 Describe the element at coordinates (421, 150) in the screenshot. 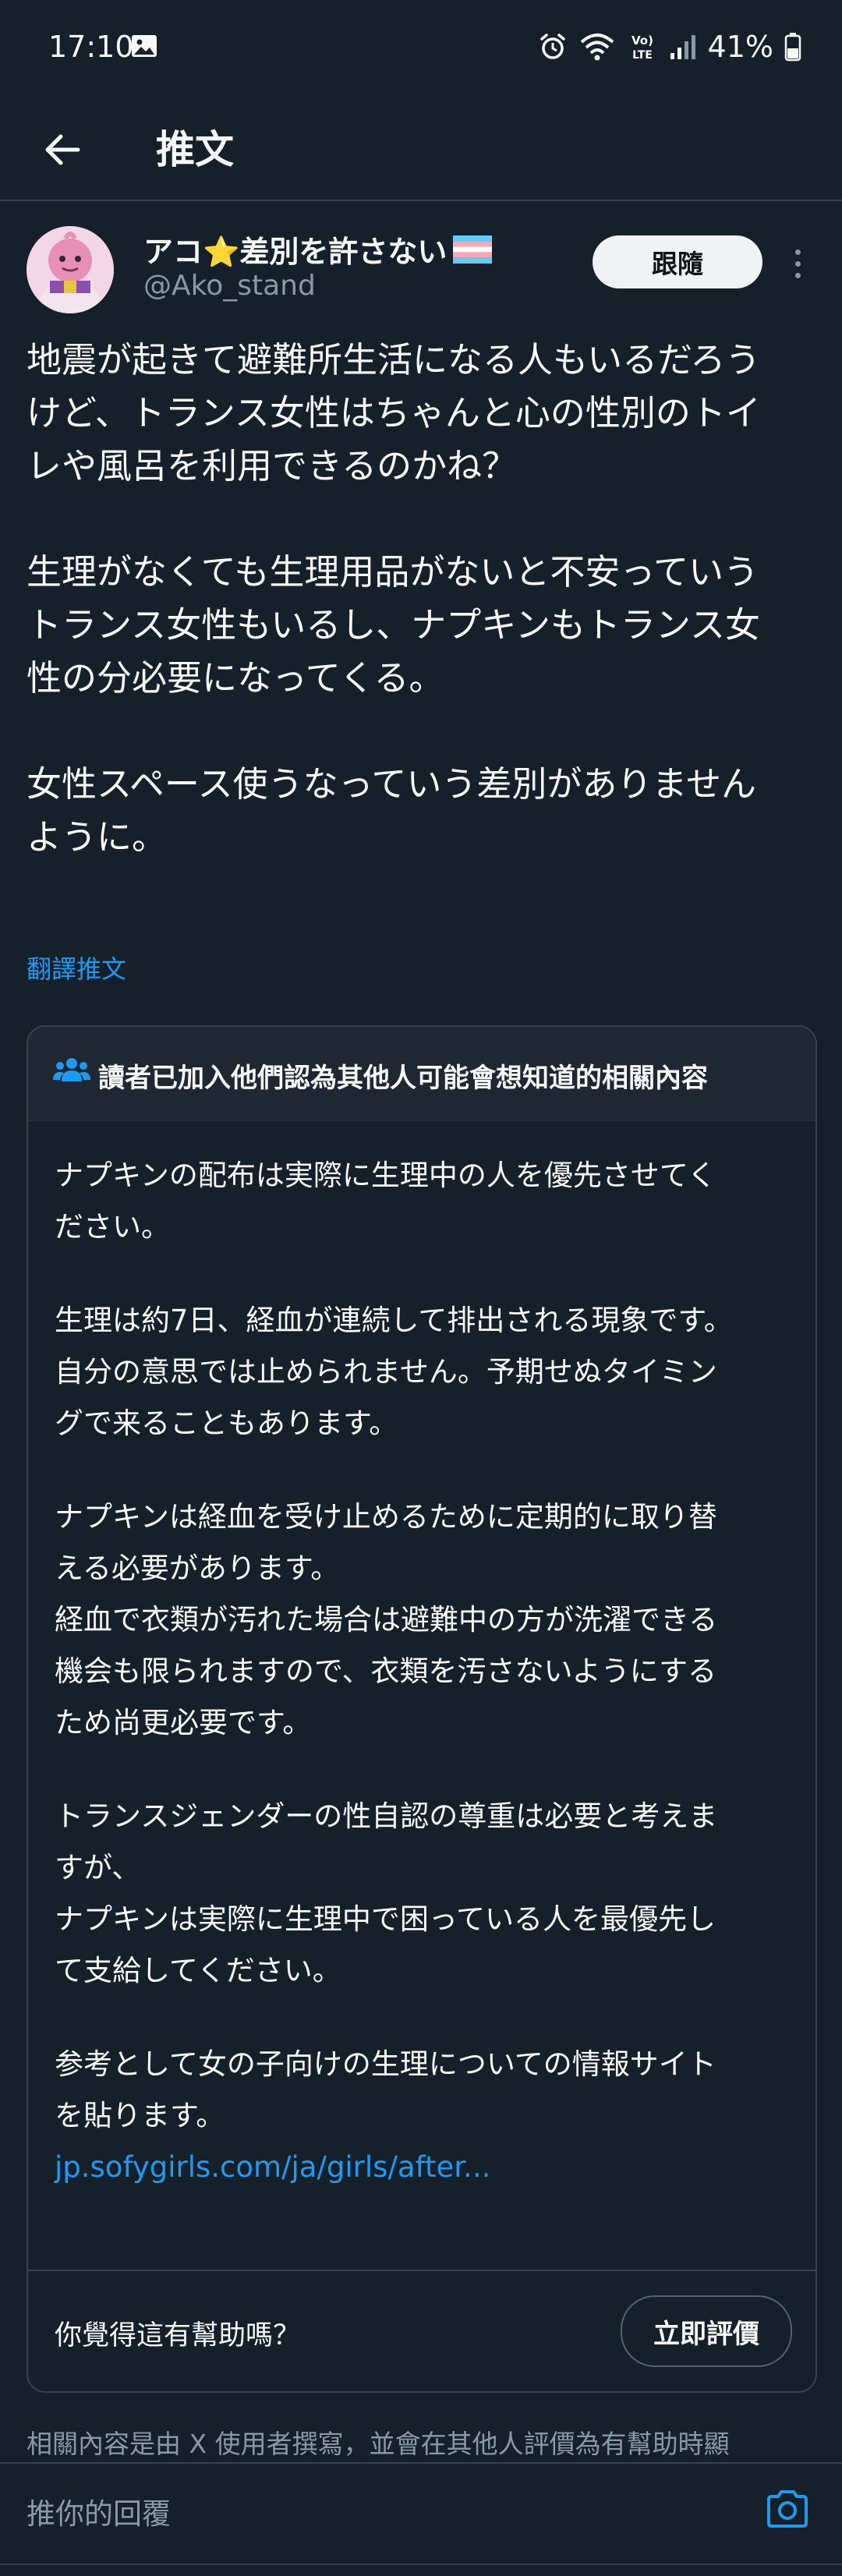

I see `app-bar: 推文` at that location.